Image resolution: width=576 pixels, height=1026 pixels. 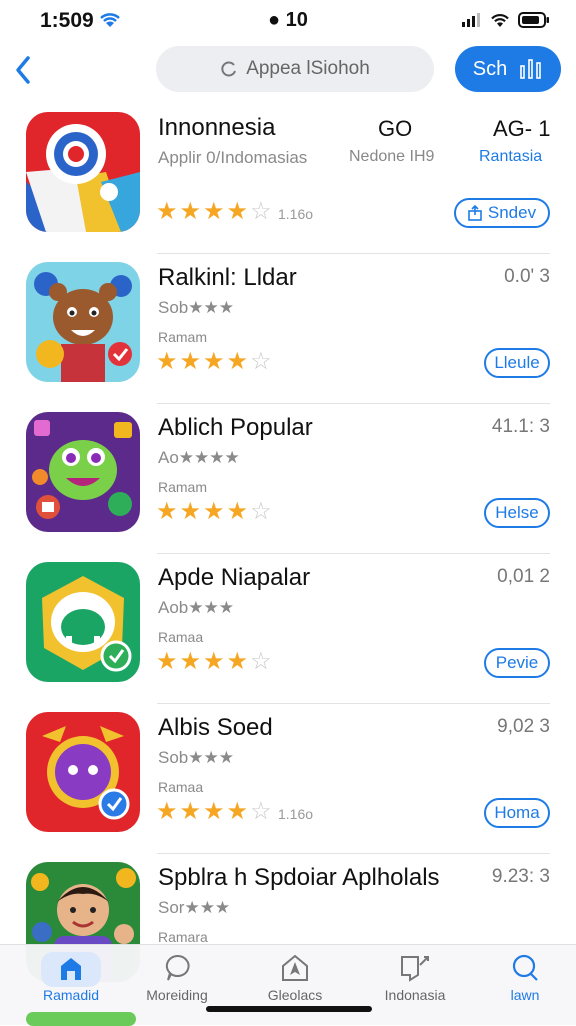 I want to click on get-button: Lleule, so click(x=517, y=363).